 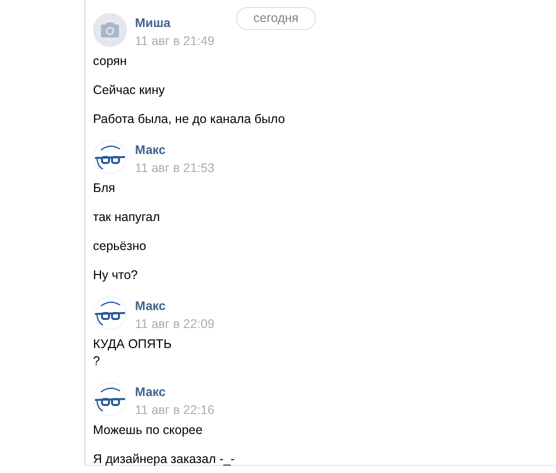 I want to click on message-text: КУДА ОПЯТЬ ?, so click(x=133, y=353).